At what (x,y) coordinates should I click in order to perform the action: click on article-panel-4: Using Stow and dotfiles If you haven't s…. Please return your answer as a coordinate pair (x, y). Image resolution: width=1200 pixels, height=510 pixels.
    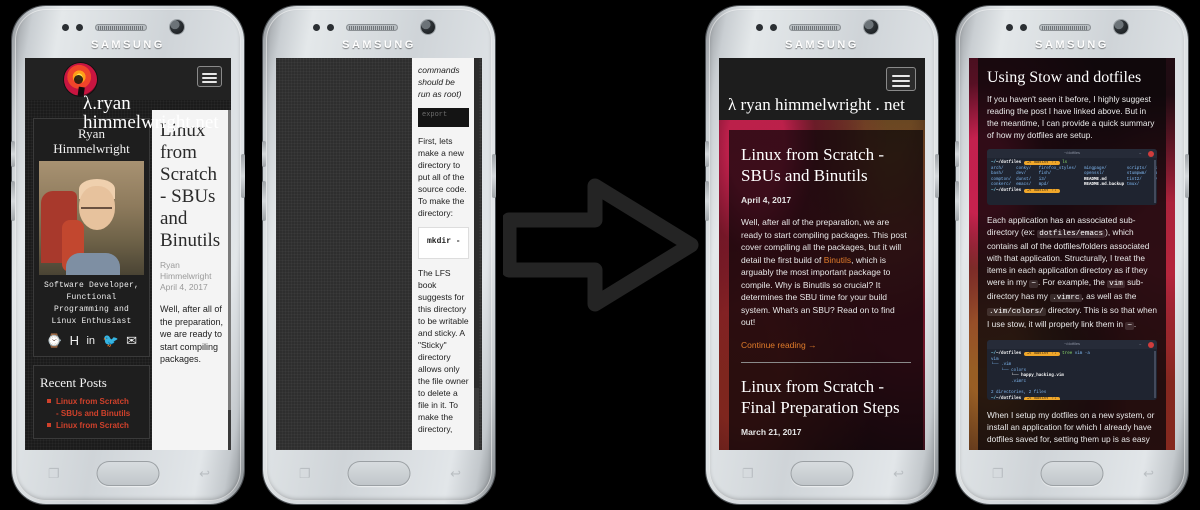
    Looking at the image, I should click on (1072, 254).